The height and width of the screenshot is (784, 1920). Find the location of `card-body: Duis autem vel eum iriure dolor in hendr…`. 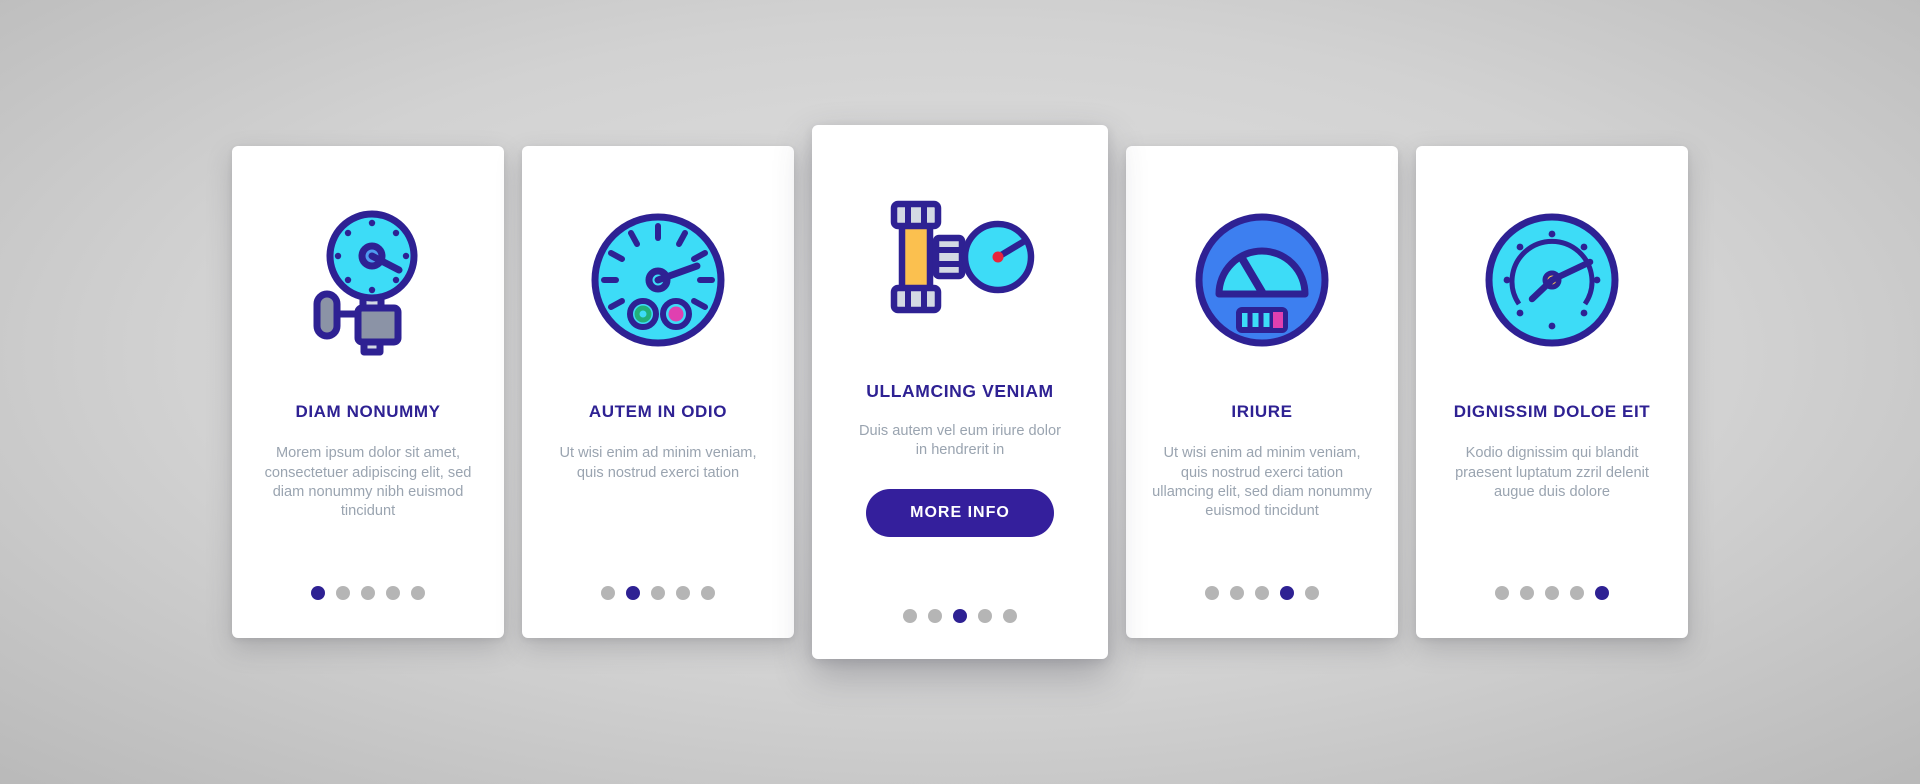

card-body: Duis autem vel eum iriure dolor in hendr… is located at coordinates (960, 441).